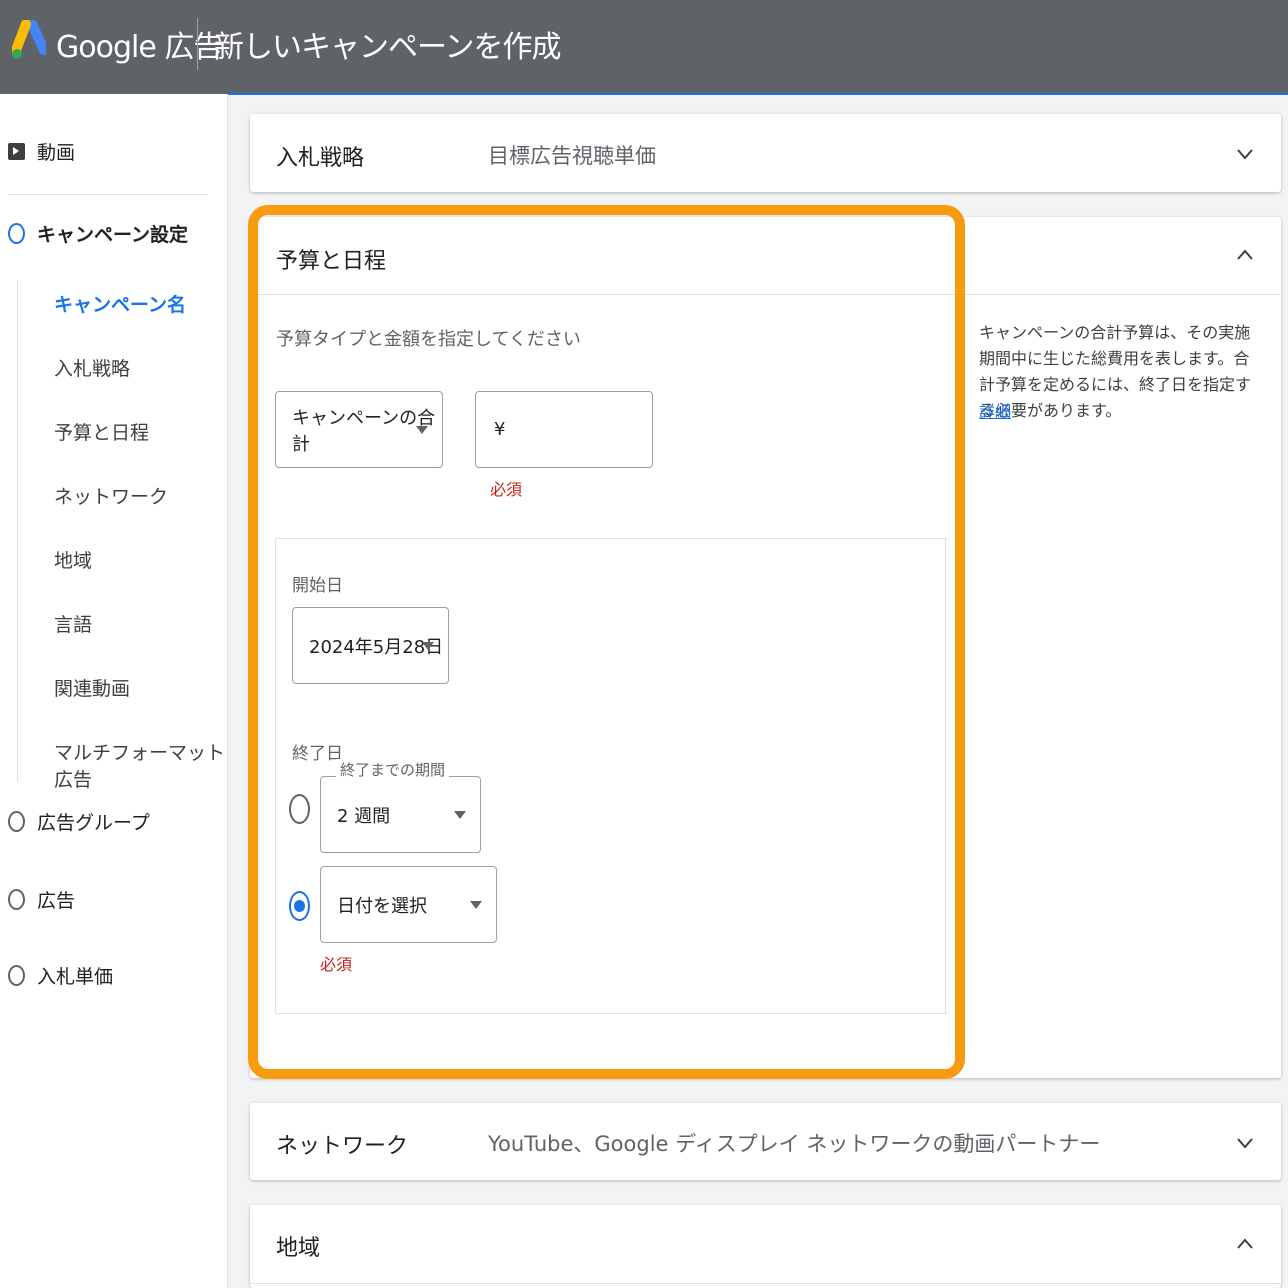  What do you see at coordinates (342, 1146) in the screenshot?
I see `panel-title: ネットワーク` at bounding box center [342, 1146].